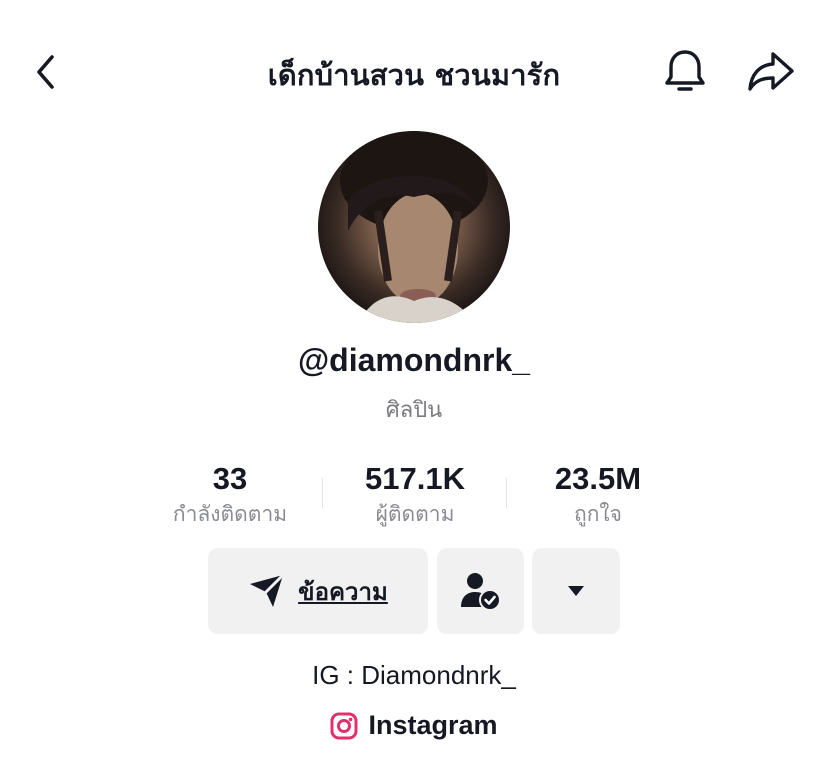 The image size is (828, 767). I want to click on avatar, so click(414, 227).